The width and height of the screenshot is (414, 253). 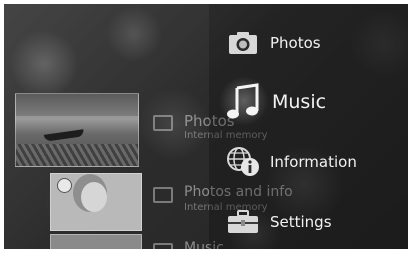 I want to click on camera-icon, so click(x=243, y=43).